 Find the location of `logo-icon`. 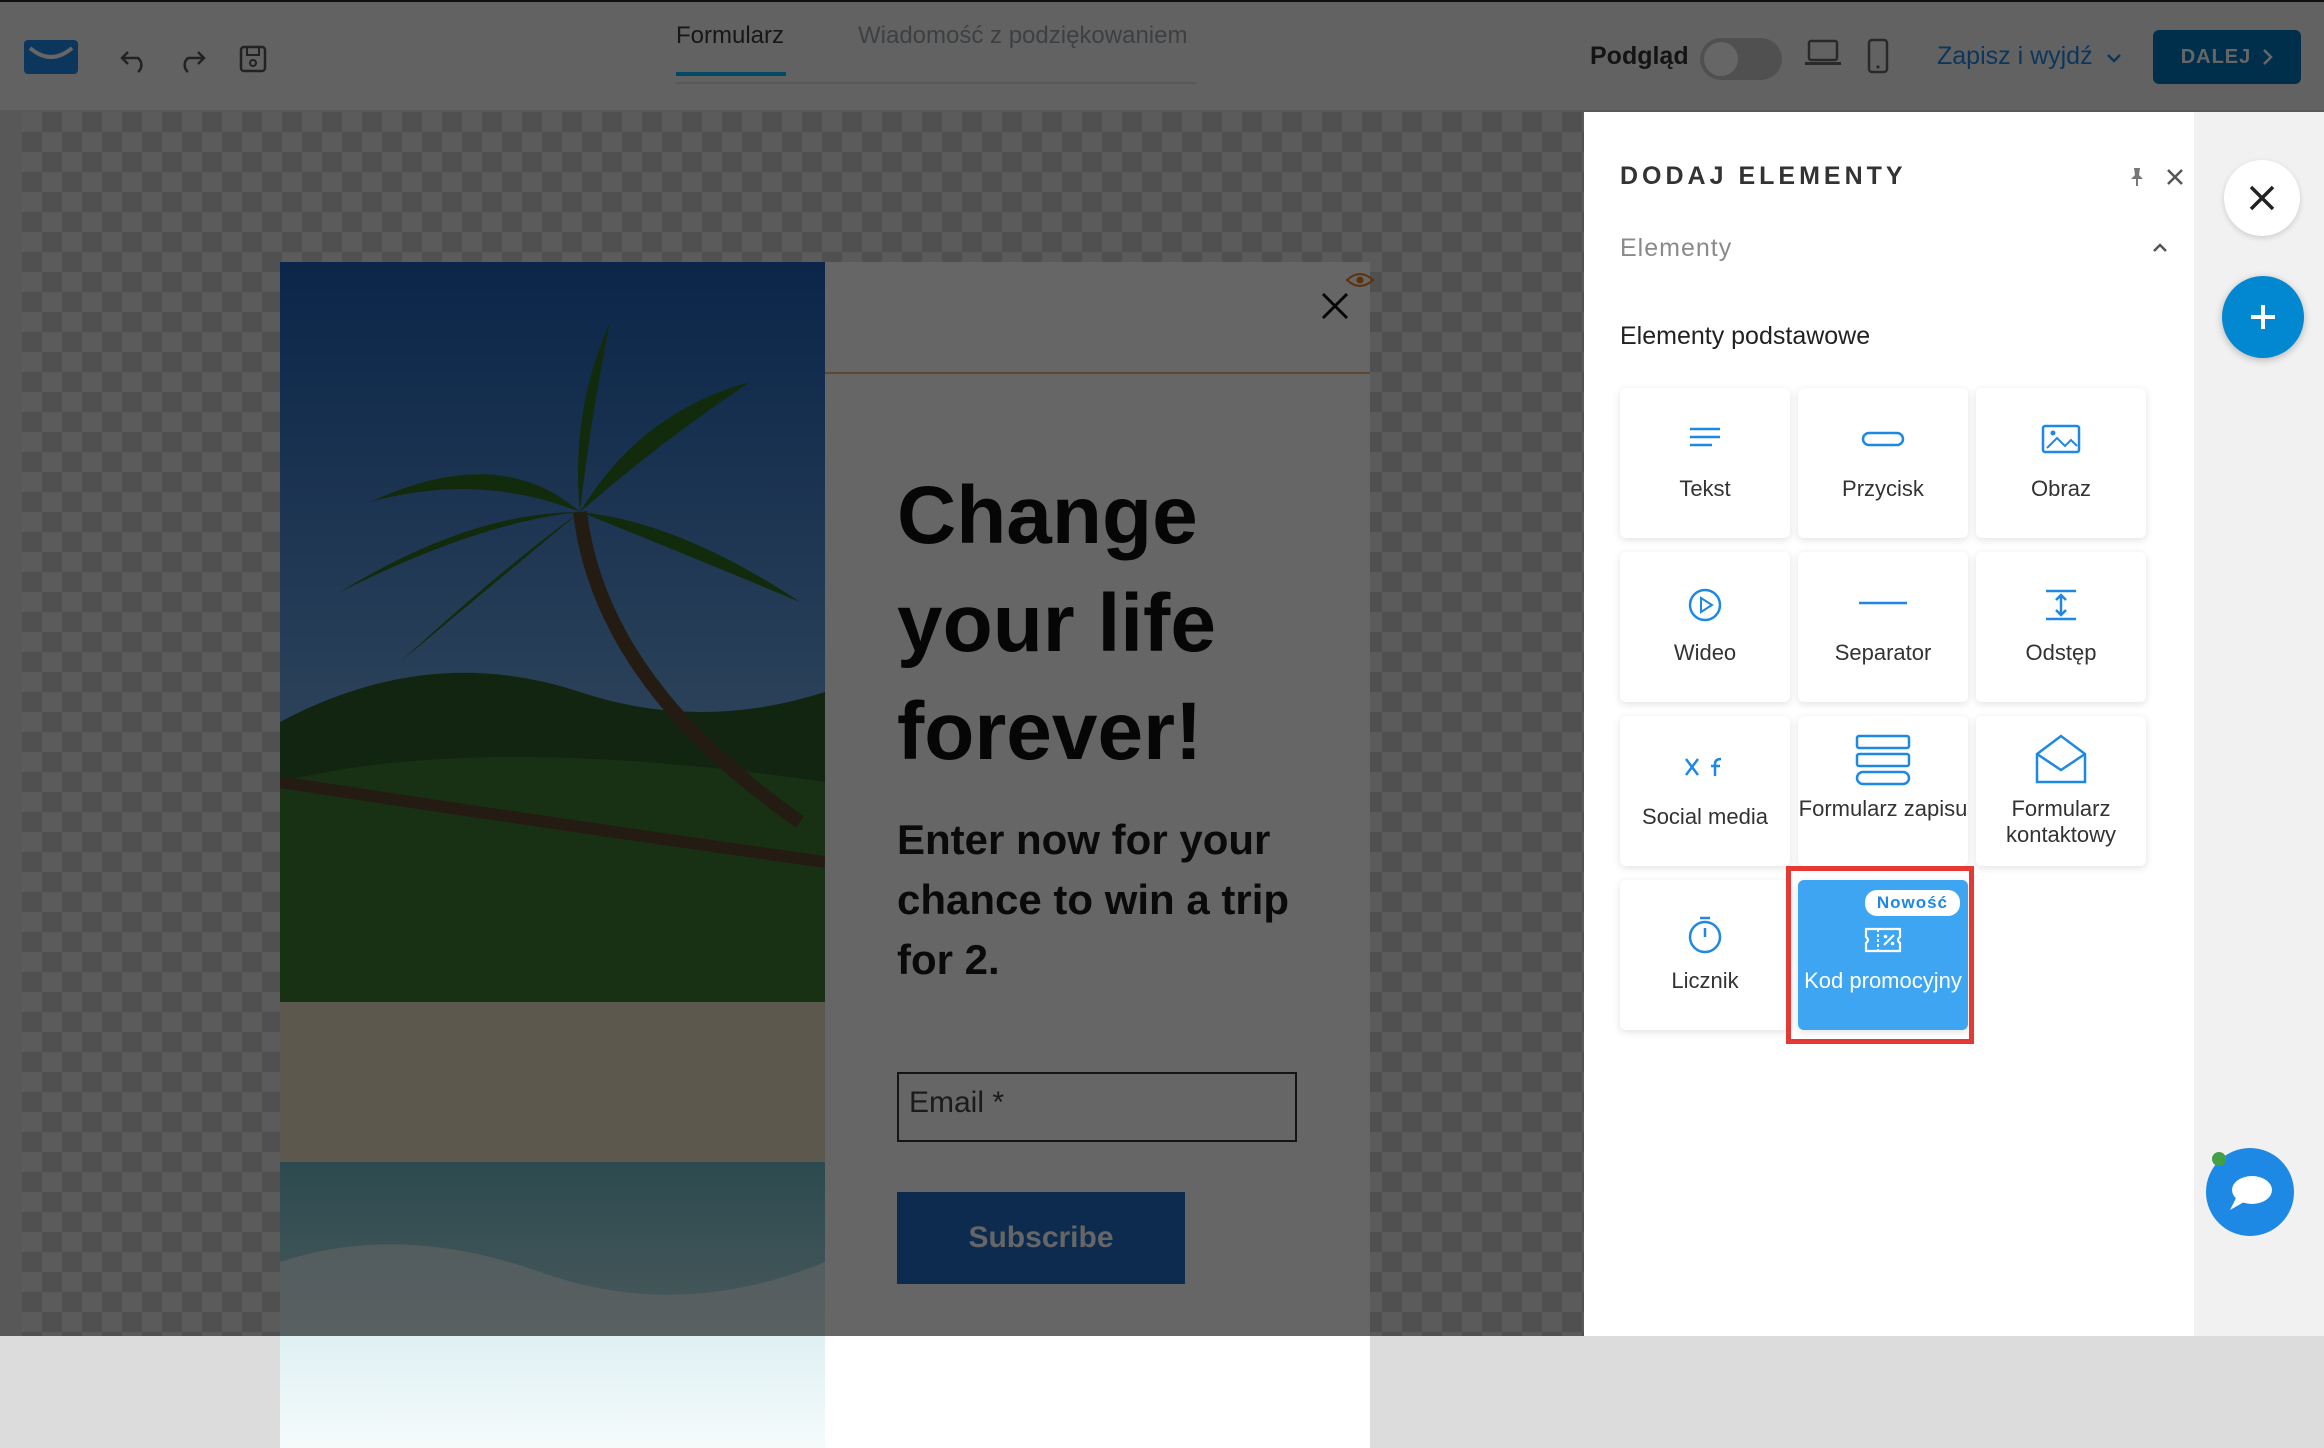

logo-icon is located at coordinates (51, 57).